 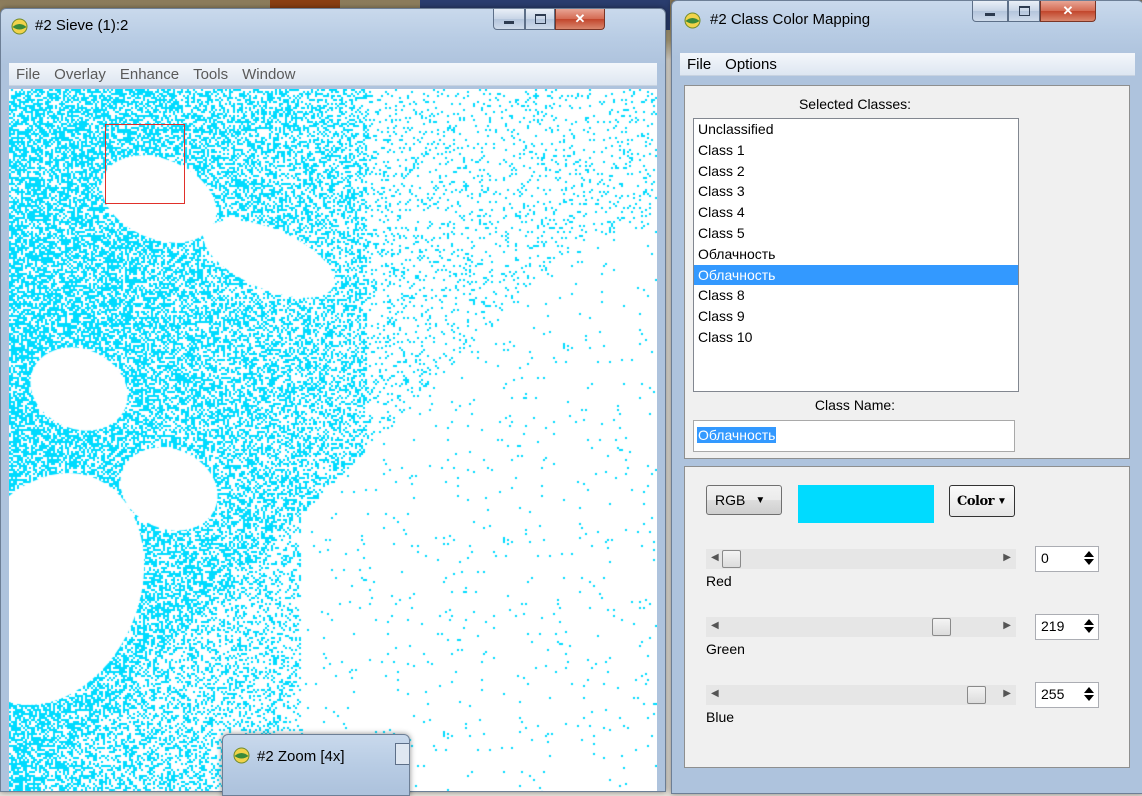 What do you see at coordinates (145, 164) in the screenshot?
I see `zoom-box` at bounding box center [145, 164].